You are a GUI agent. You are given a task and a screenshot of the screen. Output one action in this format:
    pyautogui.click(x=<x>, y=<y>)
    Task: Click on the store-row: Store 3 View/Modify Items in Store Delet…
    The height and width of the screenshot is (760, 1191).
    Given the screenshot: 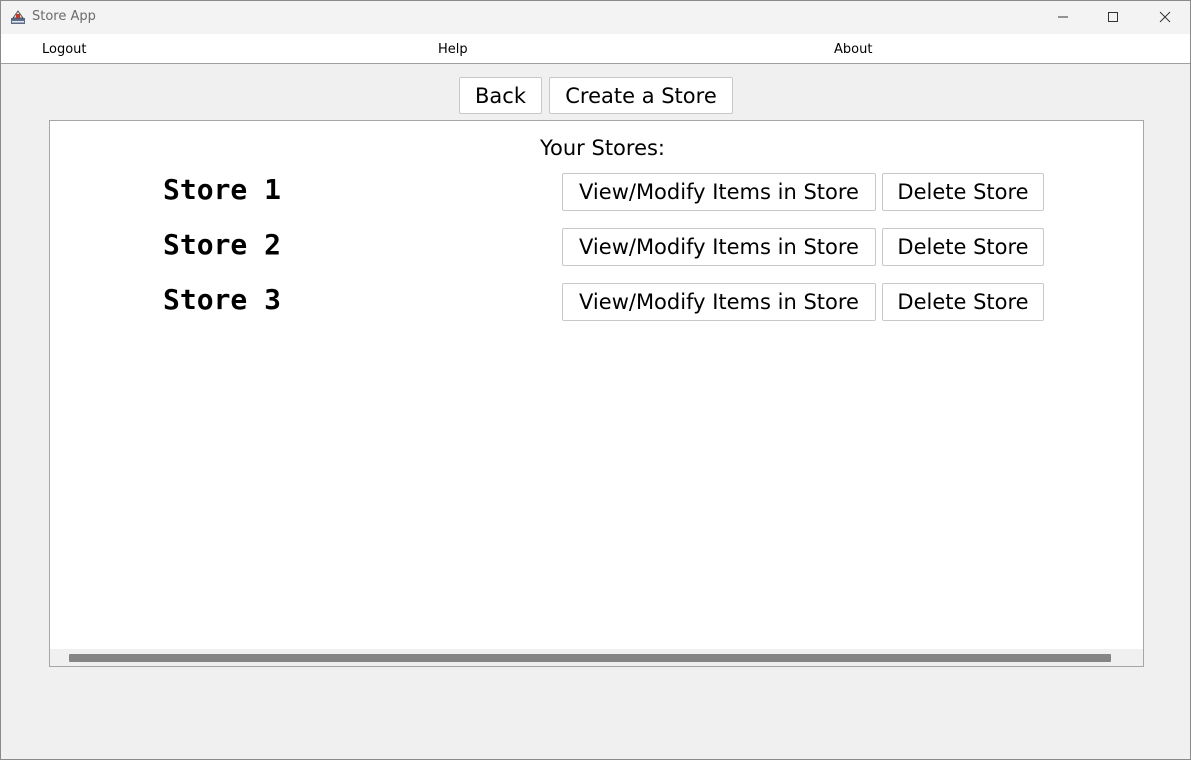 What is the action you would take?
    pyautogui.click(x=596, y=302)
    